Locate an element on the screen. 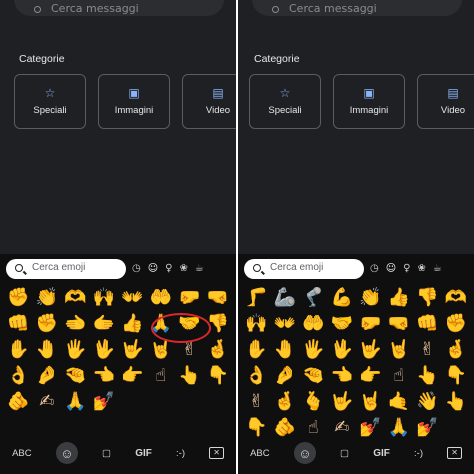  emoji-key: 👎 is located at coordinates (427, 298).